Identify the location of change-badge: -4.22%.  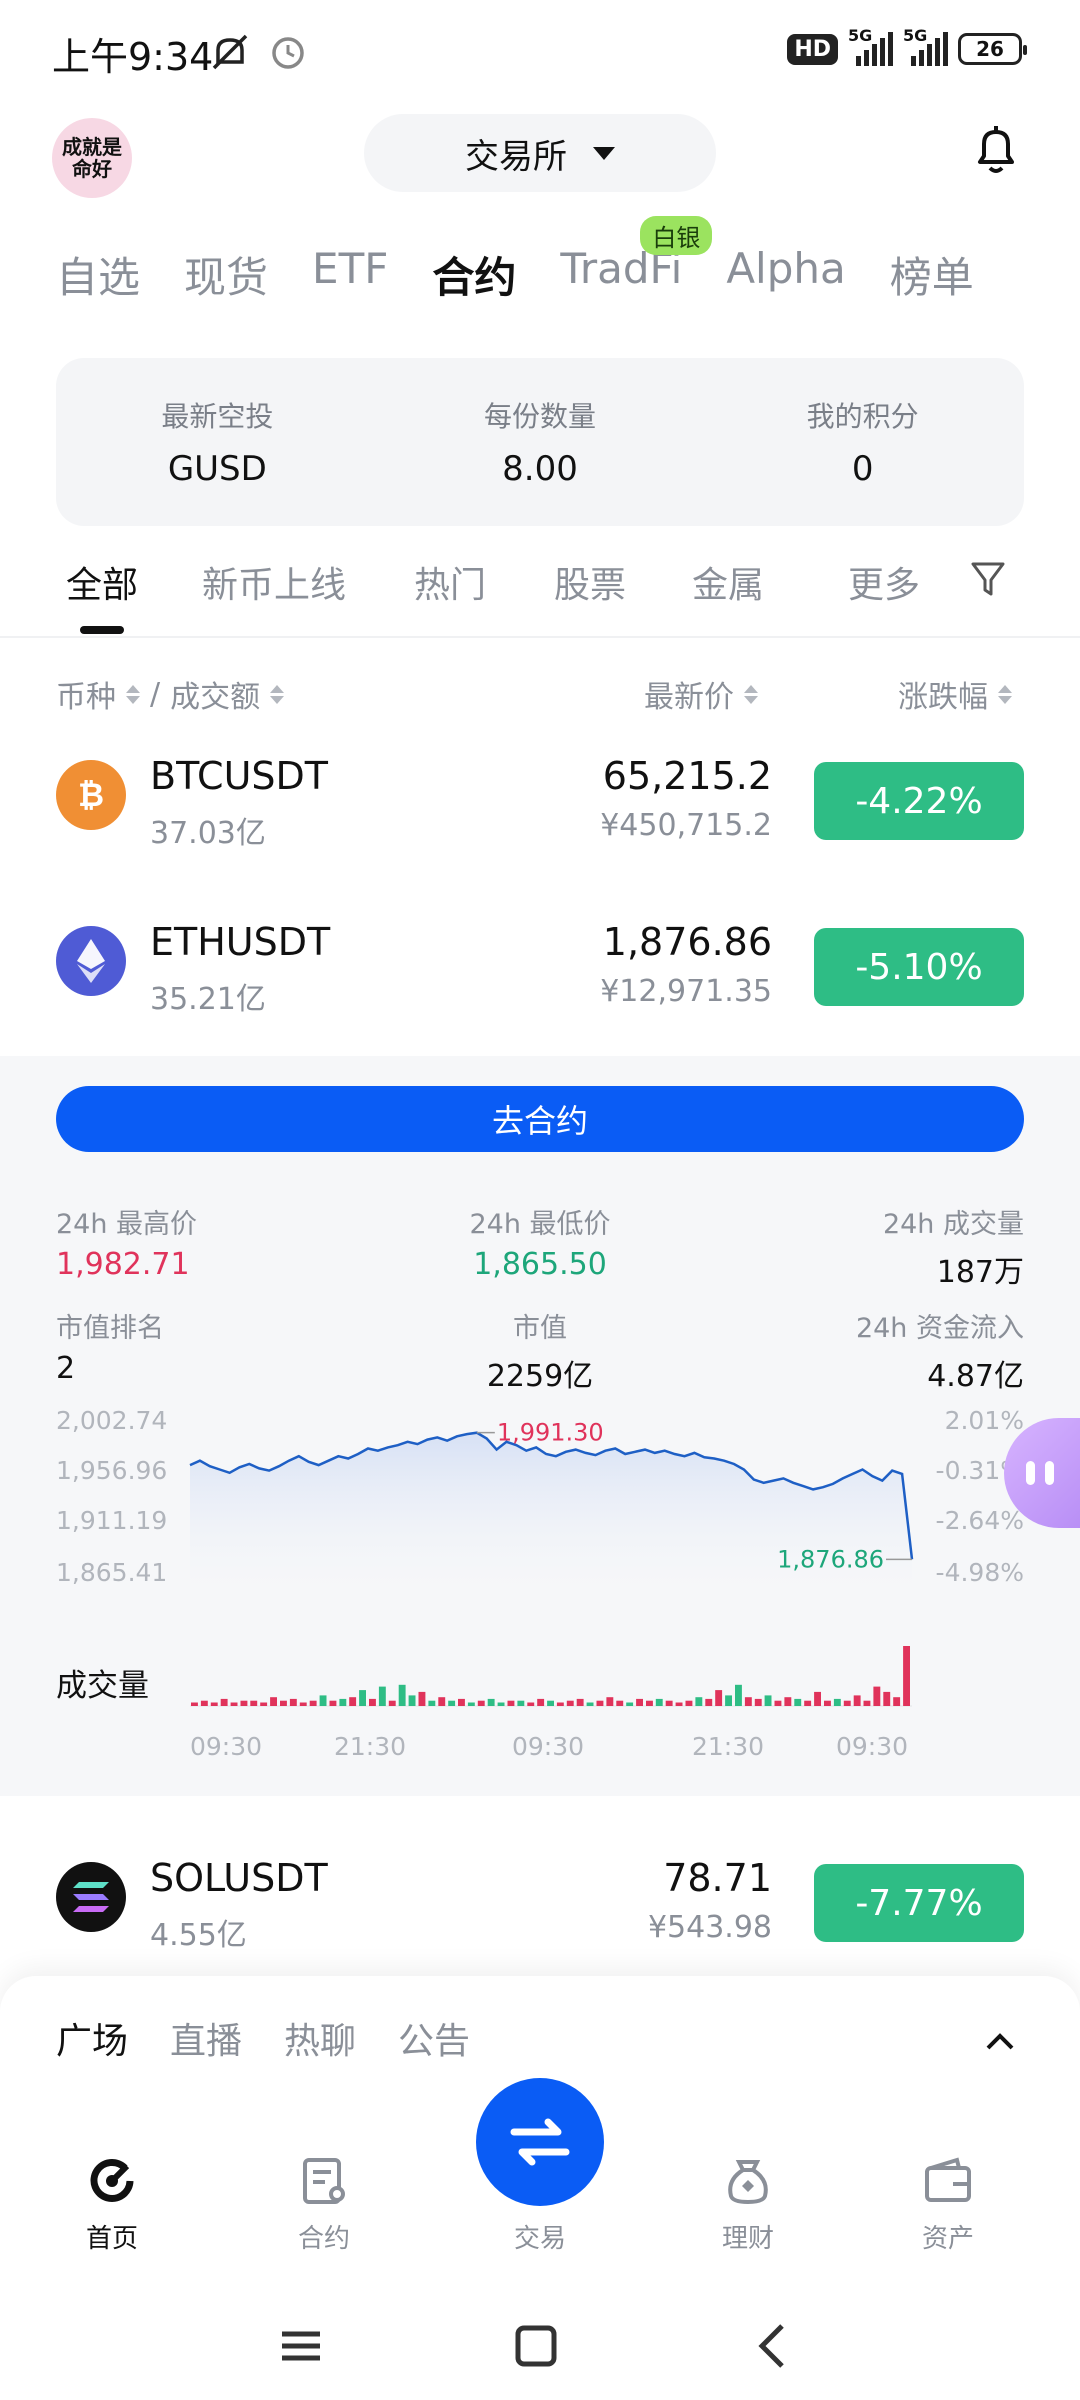
(919, 801).